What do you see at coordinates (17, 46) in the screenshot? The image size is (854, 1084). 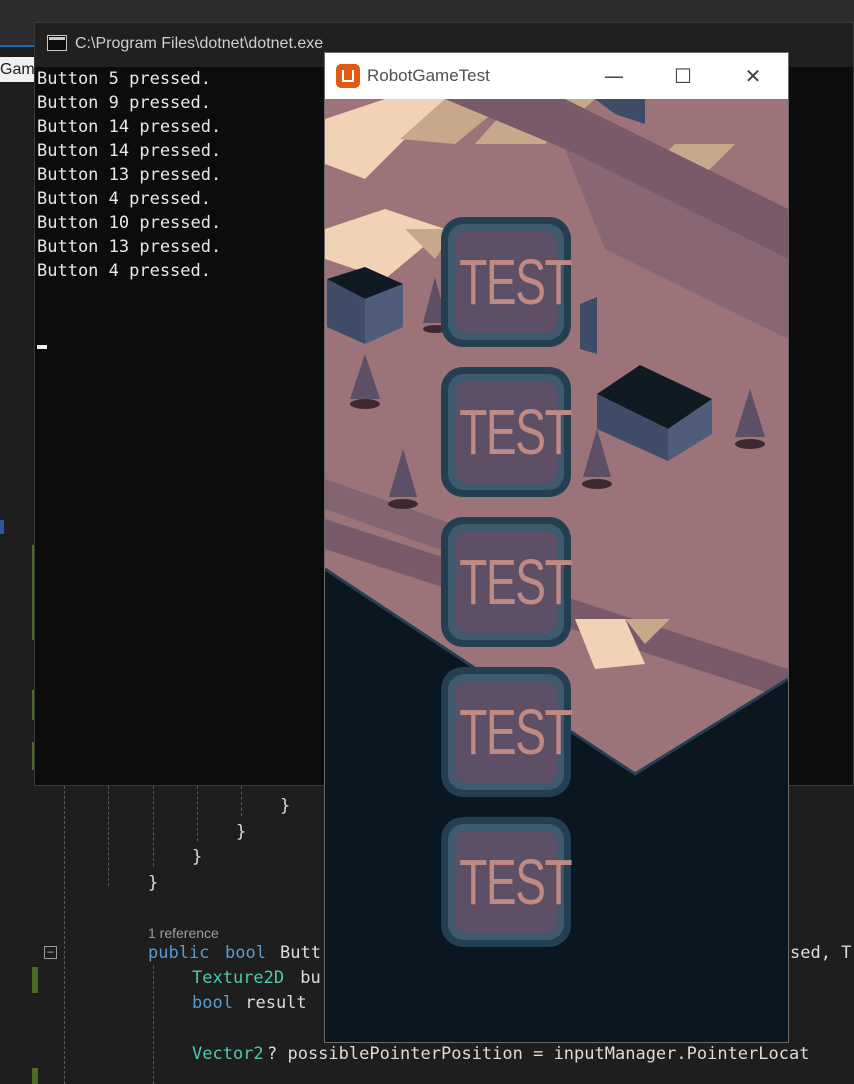 I see `ide-tab-accent` at bounding box center [17, 46].